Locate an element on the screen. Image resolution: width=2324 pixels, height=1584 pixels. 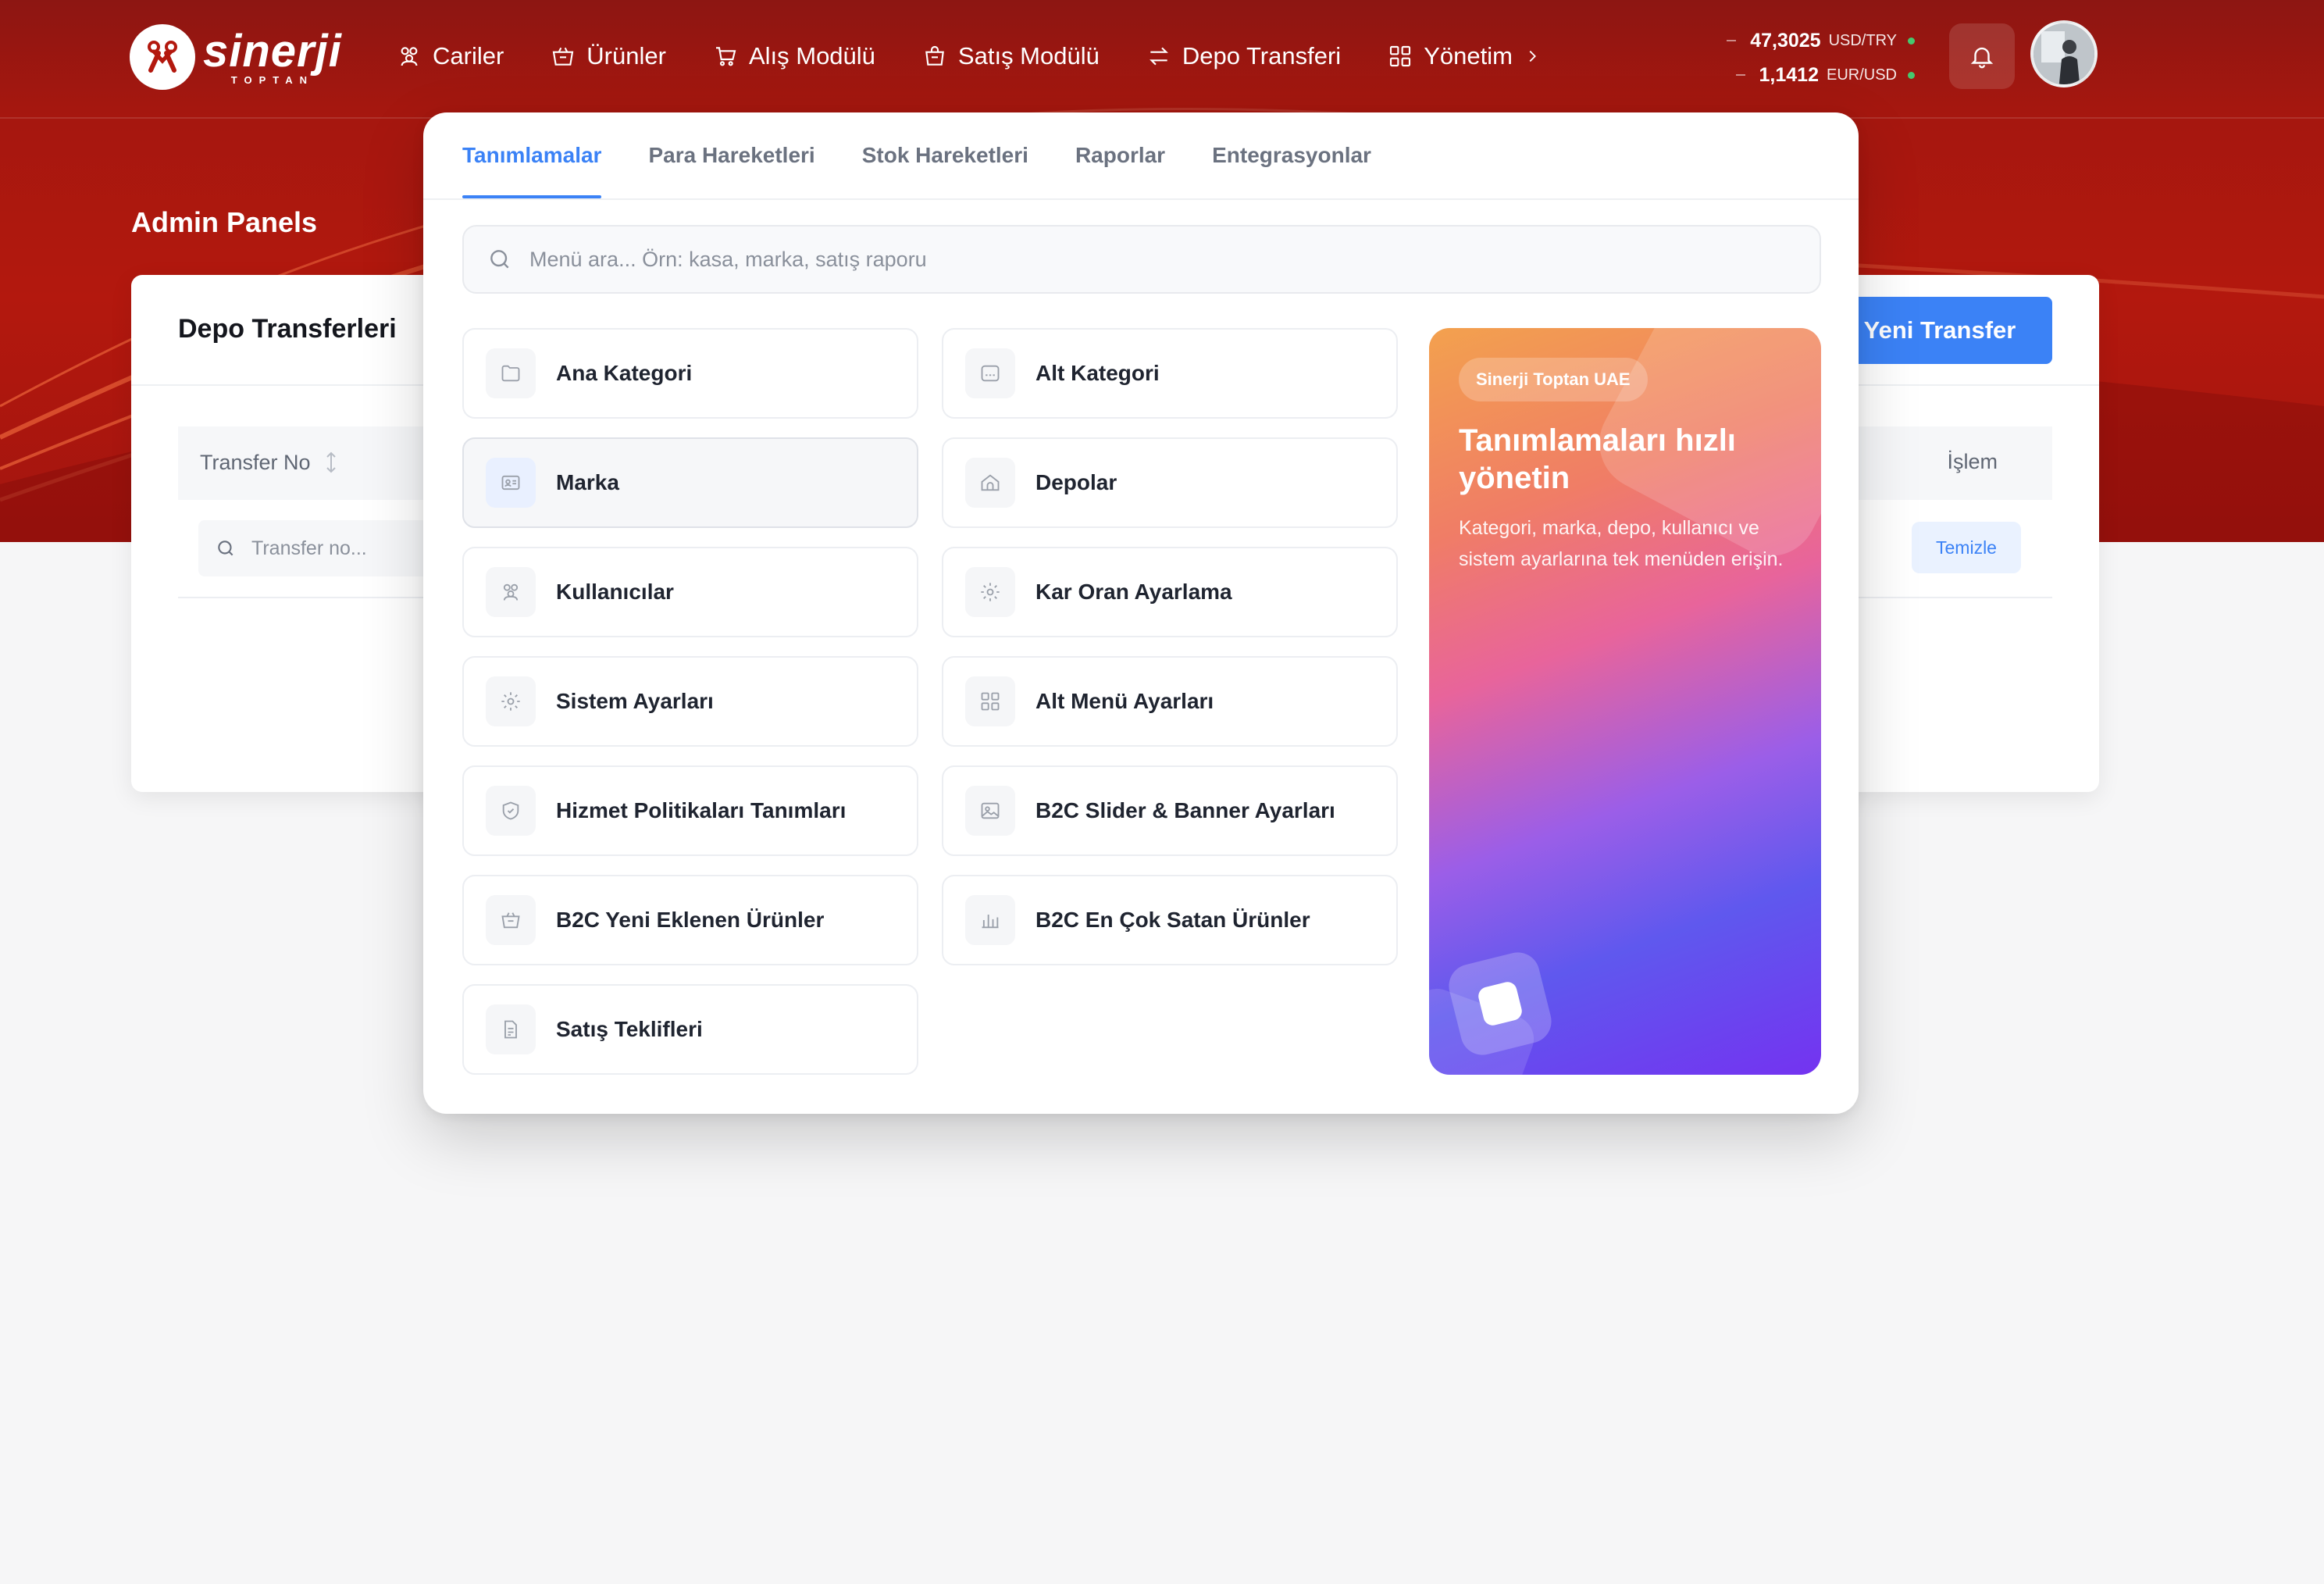
column-header-action: İşlem is located at coordinates (1973, 461).